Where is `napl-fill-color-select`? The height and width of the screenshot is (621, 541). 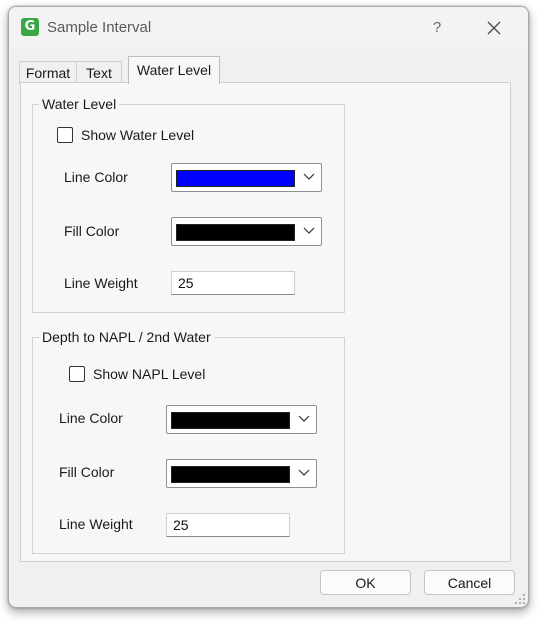 napl-fill-color-select is located at coordinates (241, 473).